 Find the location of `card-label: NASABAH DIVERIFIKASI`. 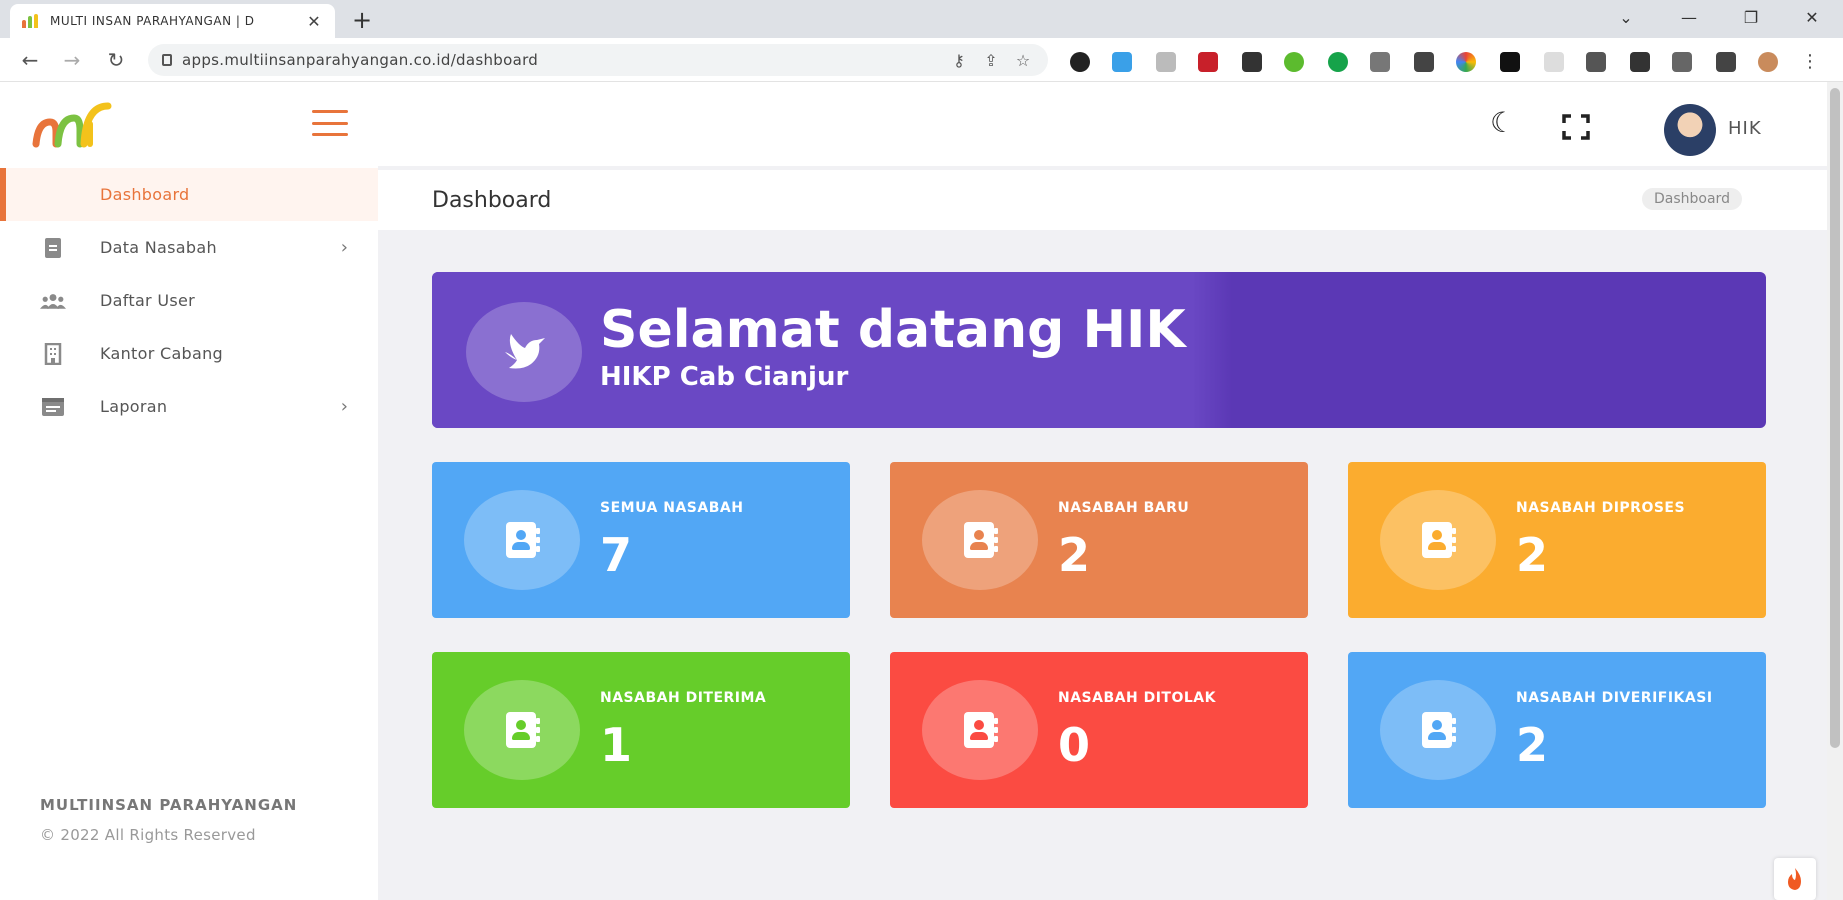

card-label: NASABAH DIVERIFIKASI is located at coordinates (1614, 698).